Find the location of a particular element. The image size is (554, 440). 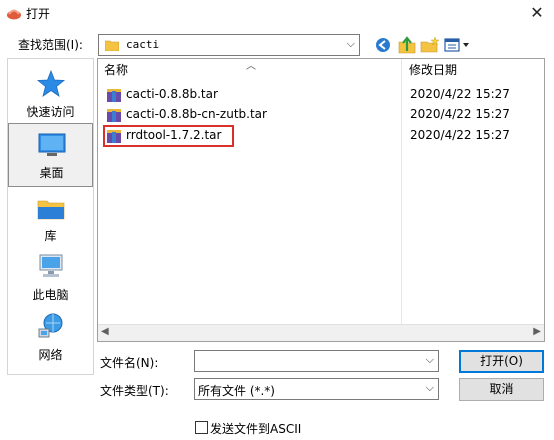

new-folder-button is located at coordinates (430, 45).